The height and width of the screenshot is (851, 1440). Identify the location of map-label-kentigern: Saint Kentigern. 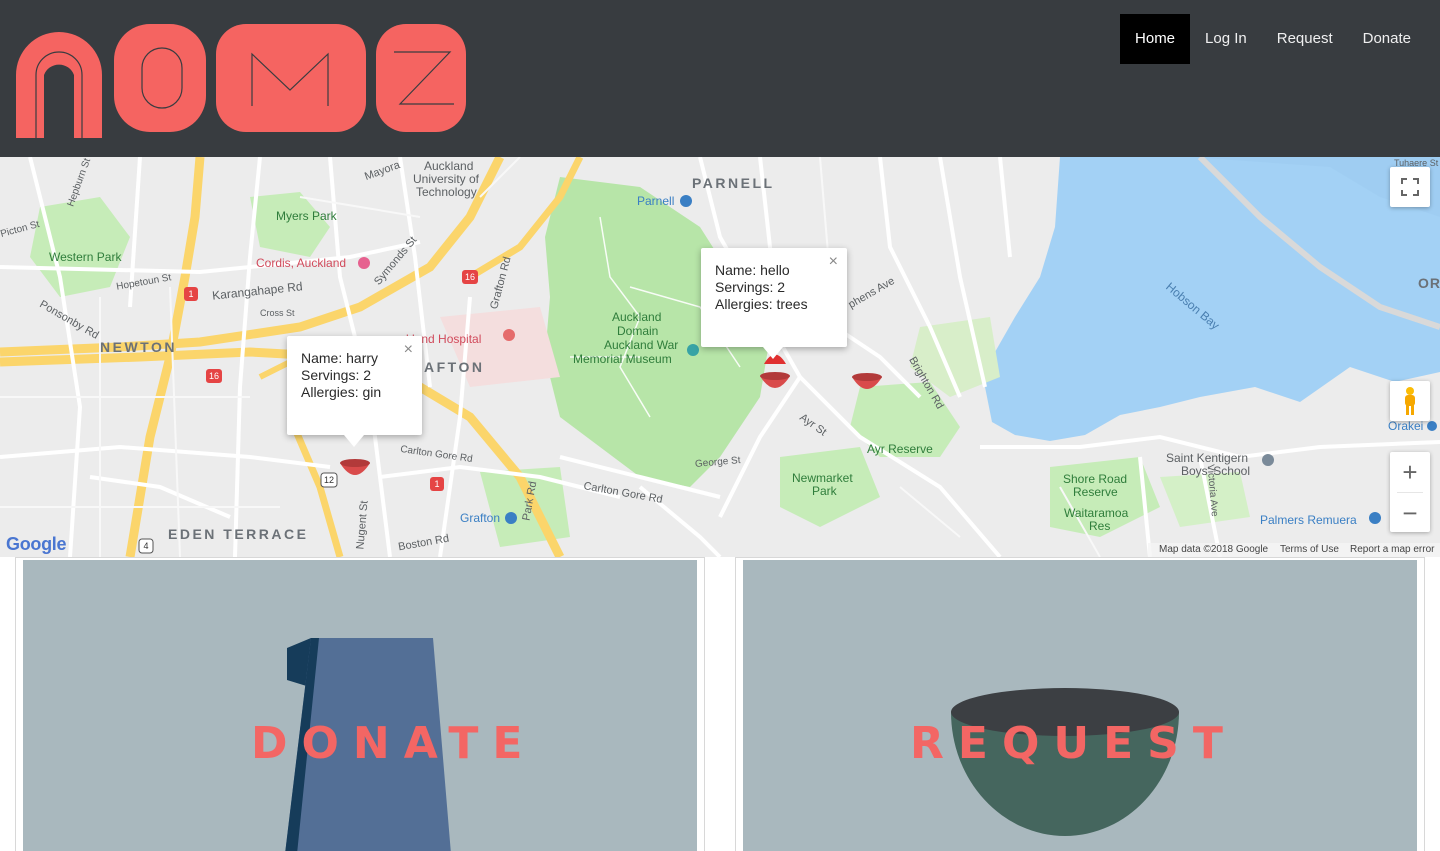
(1207, 458).